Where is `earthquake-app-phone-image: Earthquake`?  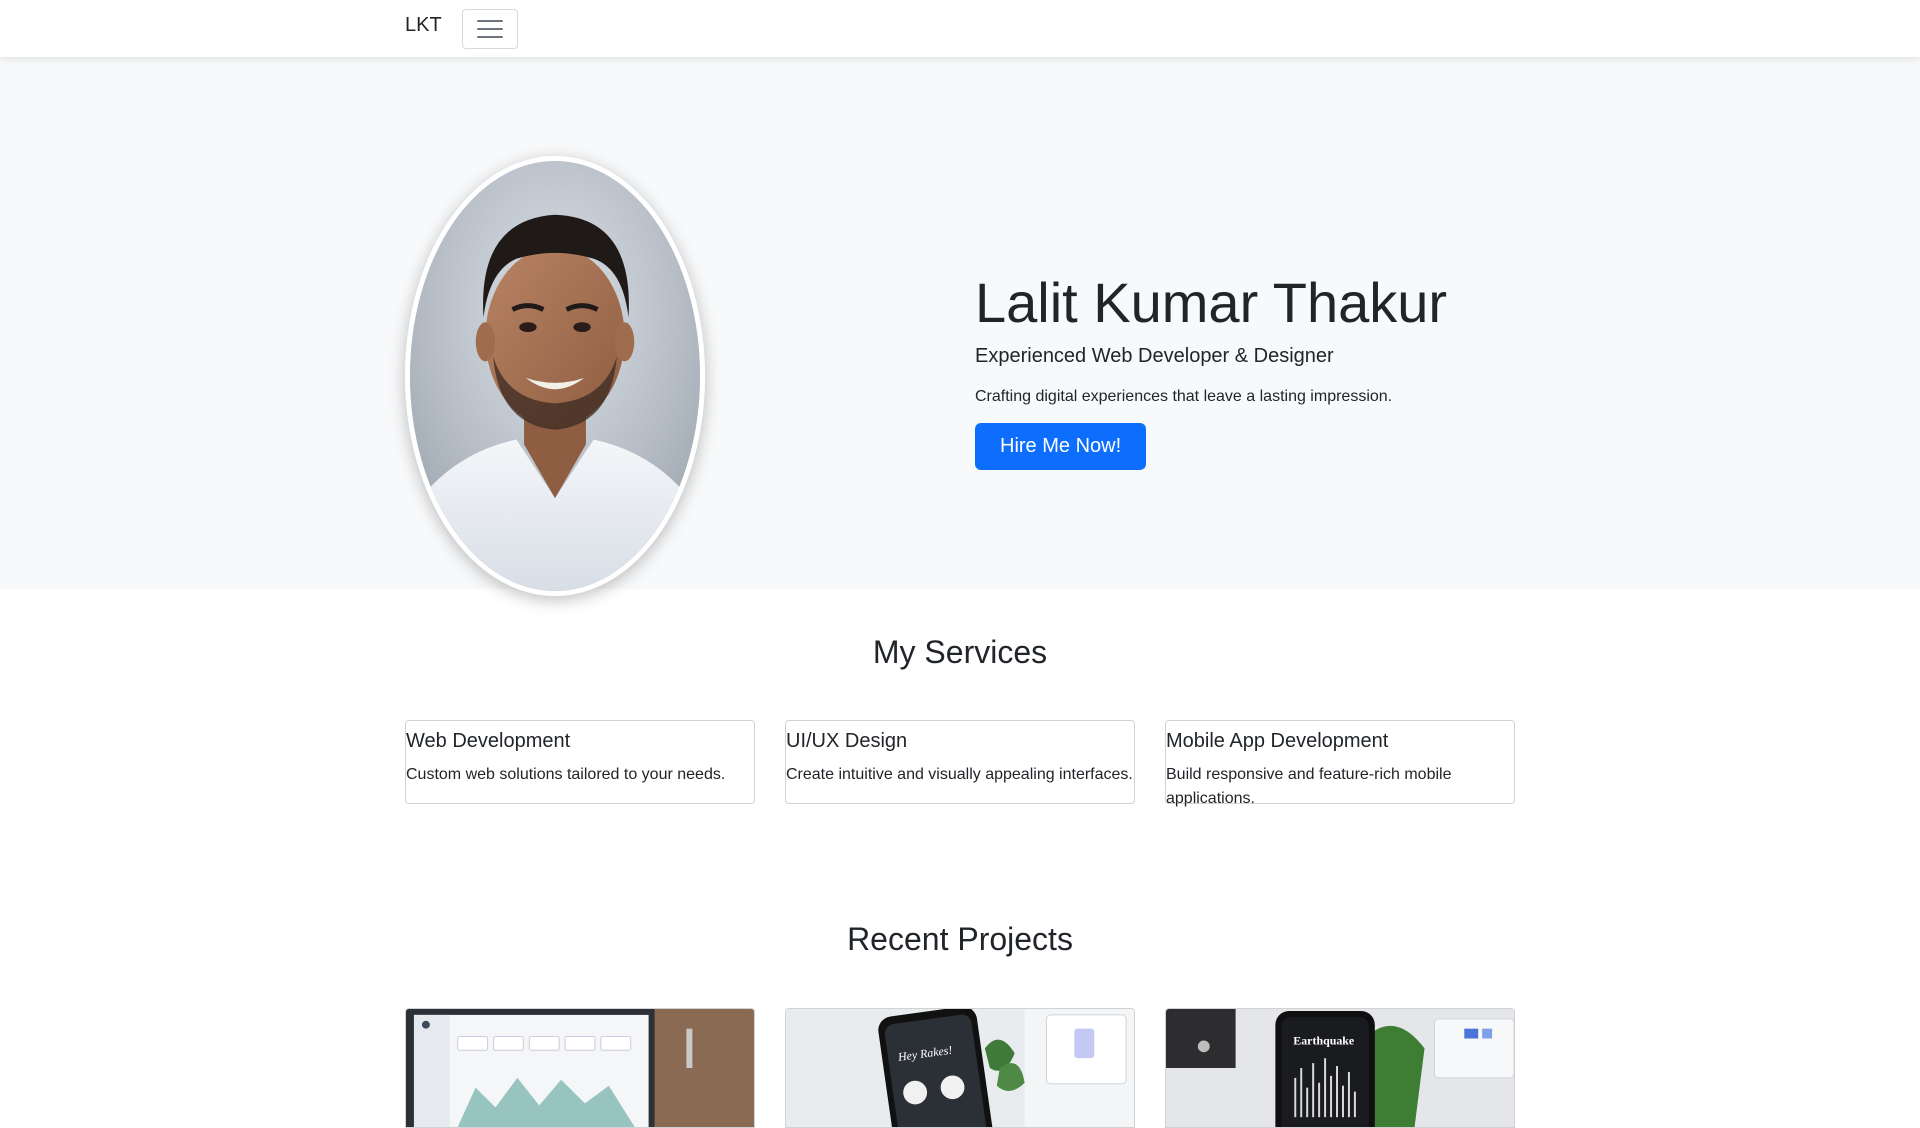 earthquake-app-phone-image: Earthquake is located at coordinates (1340, 1068).